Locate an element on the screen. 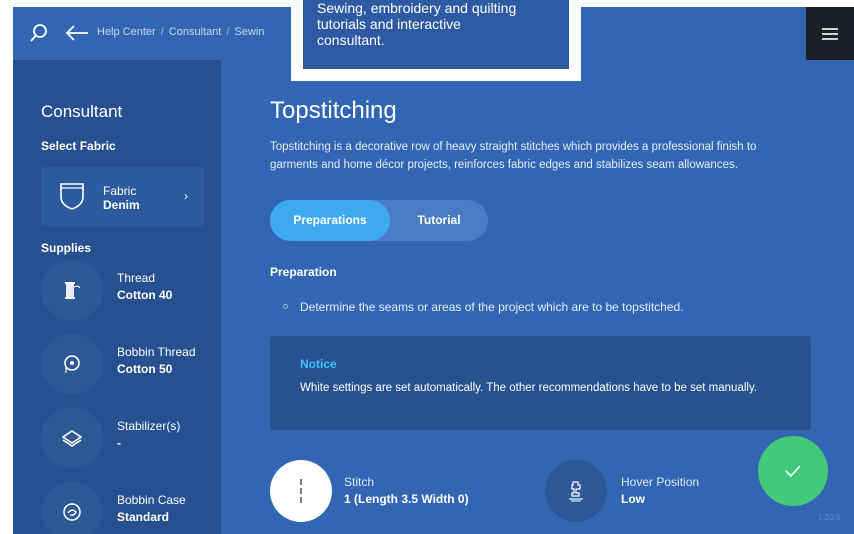  breadcrumb: Help Center / Consultant / Sewin is located at coordinates (180, 32).